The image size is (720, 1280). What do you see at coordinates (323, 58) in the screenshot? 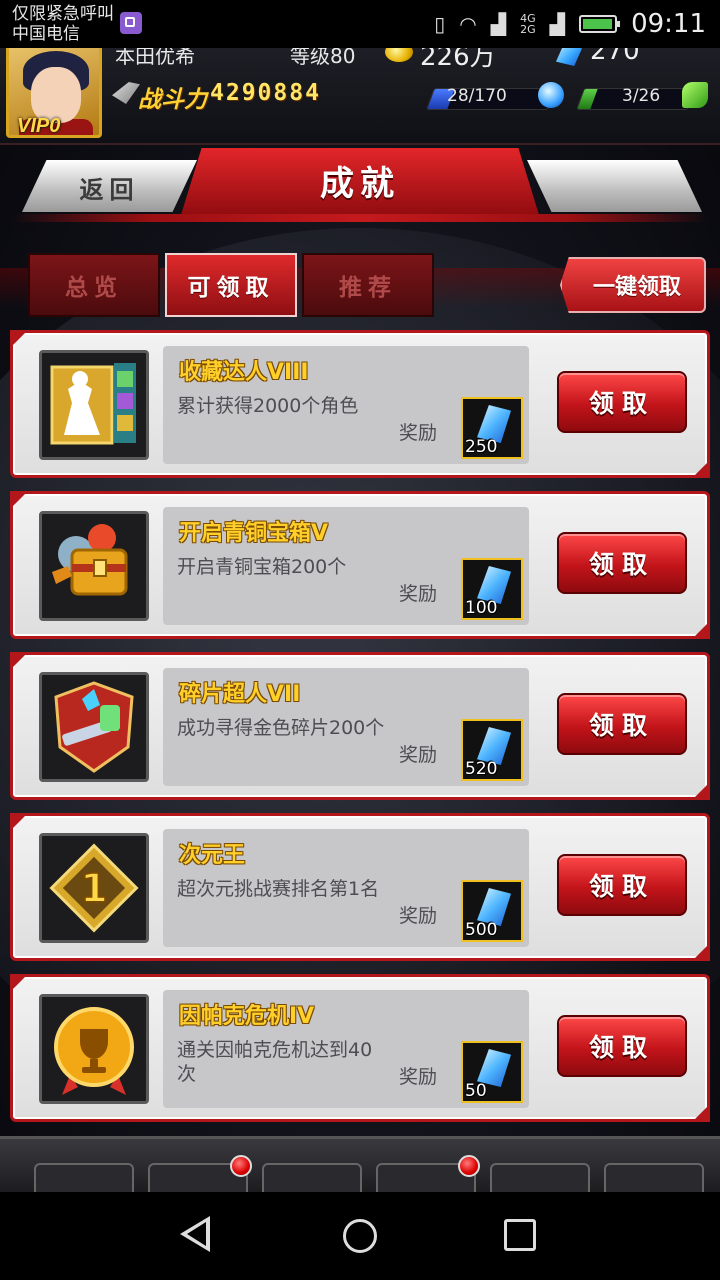
I see `player-level: 等级80` at bounding box center [323, 58].